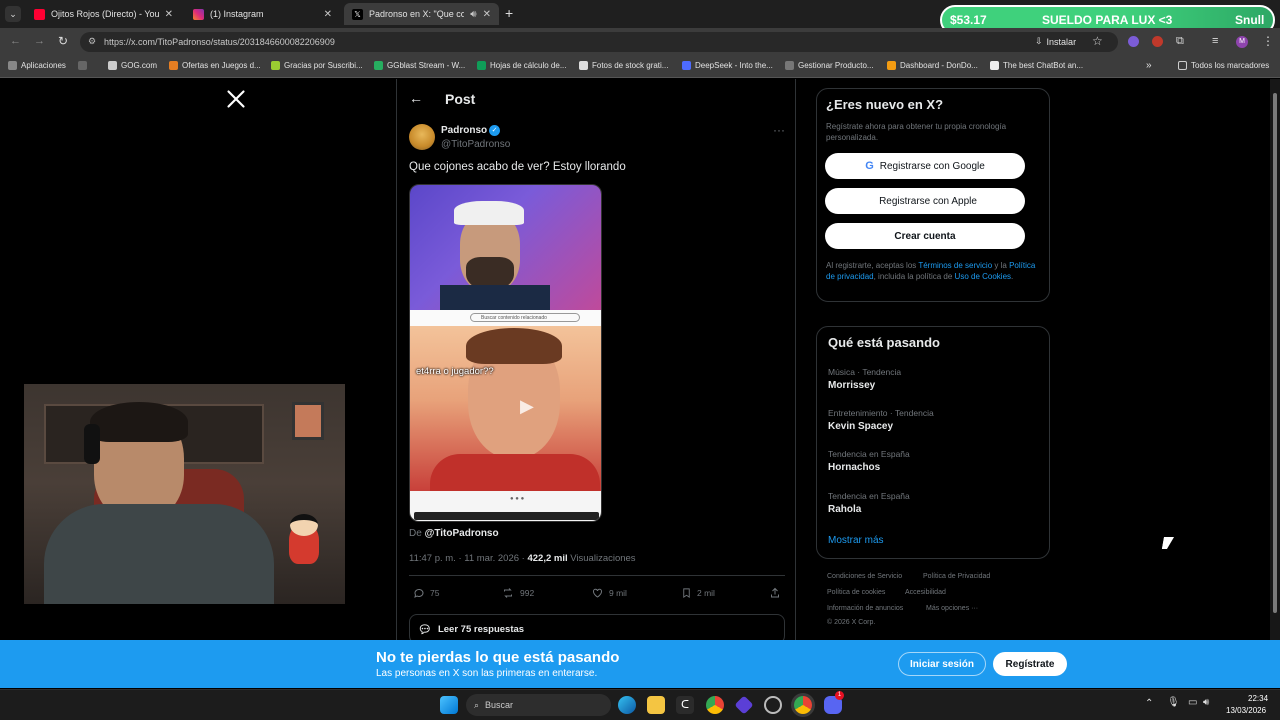 The height and width of the screenshot is (720, 1280). Describe the element at coordinates (715, 705) in the screenshot. I see `chrome-icon` at that location.